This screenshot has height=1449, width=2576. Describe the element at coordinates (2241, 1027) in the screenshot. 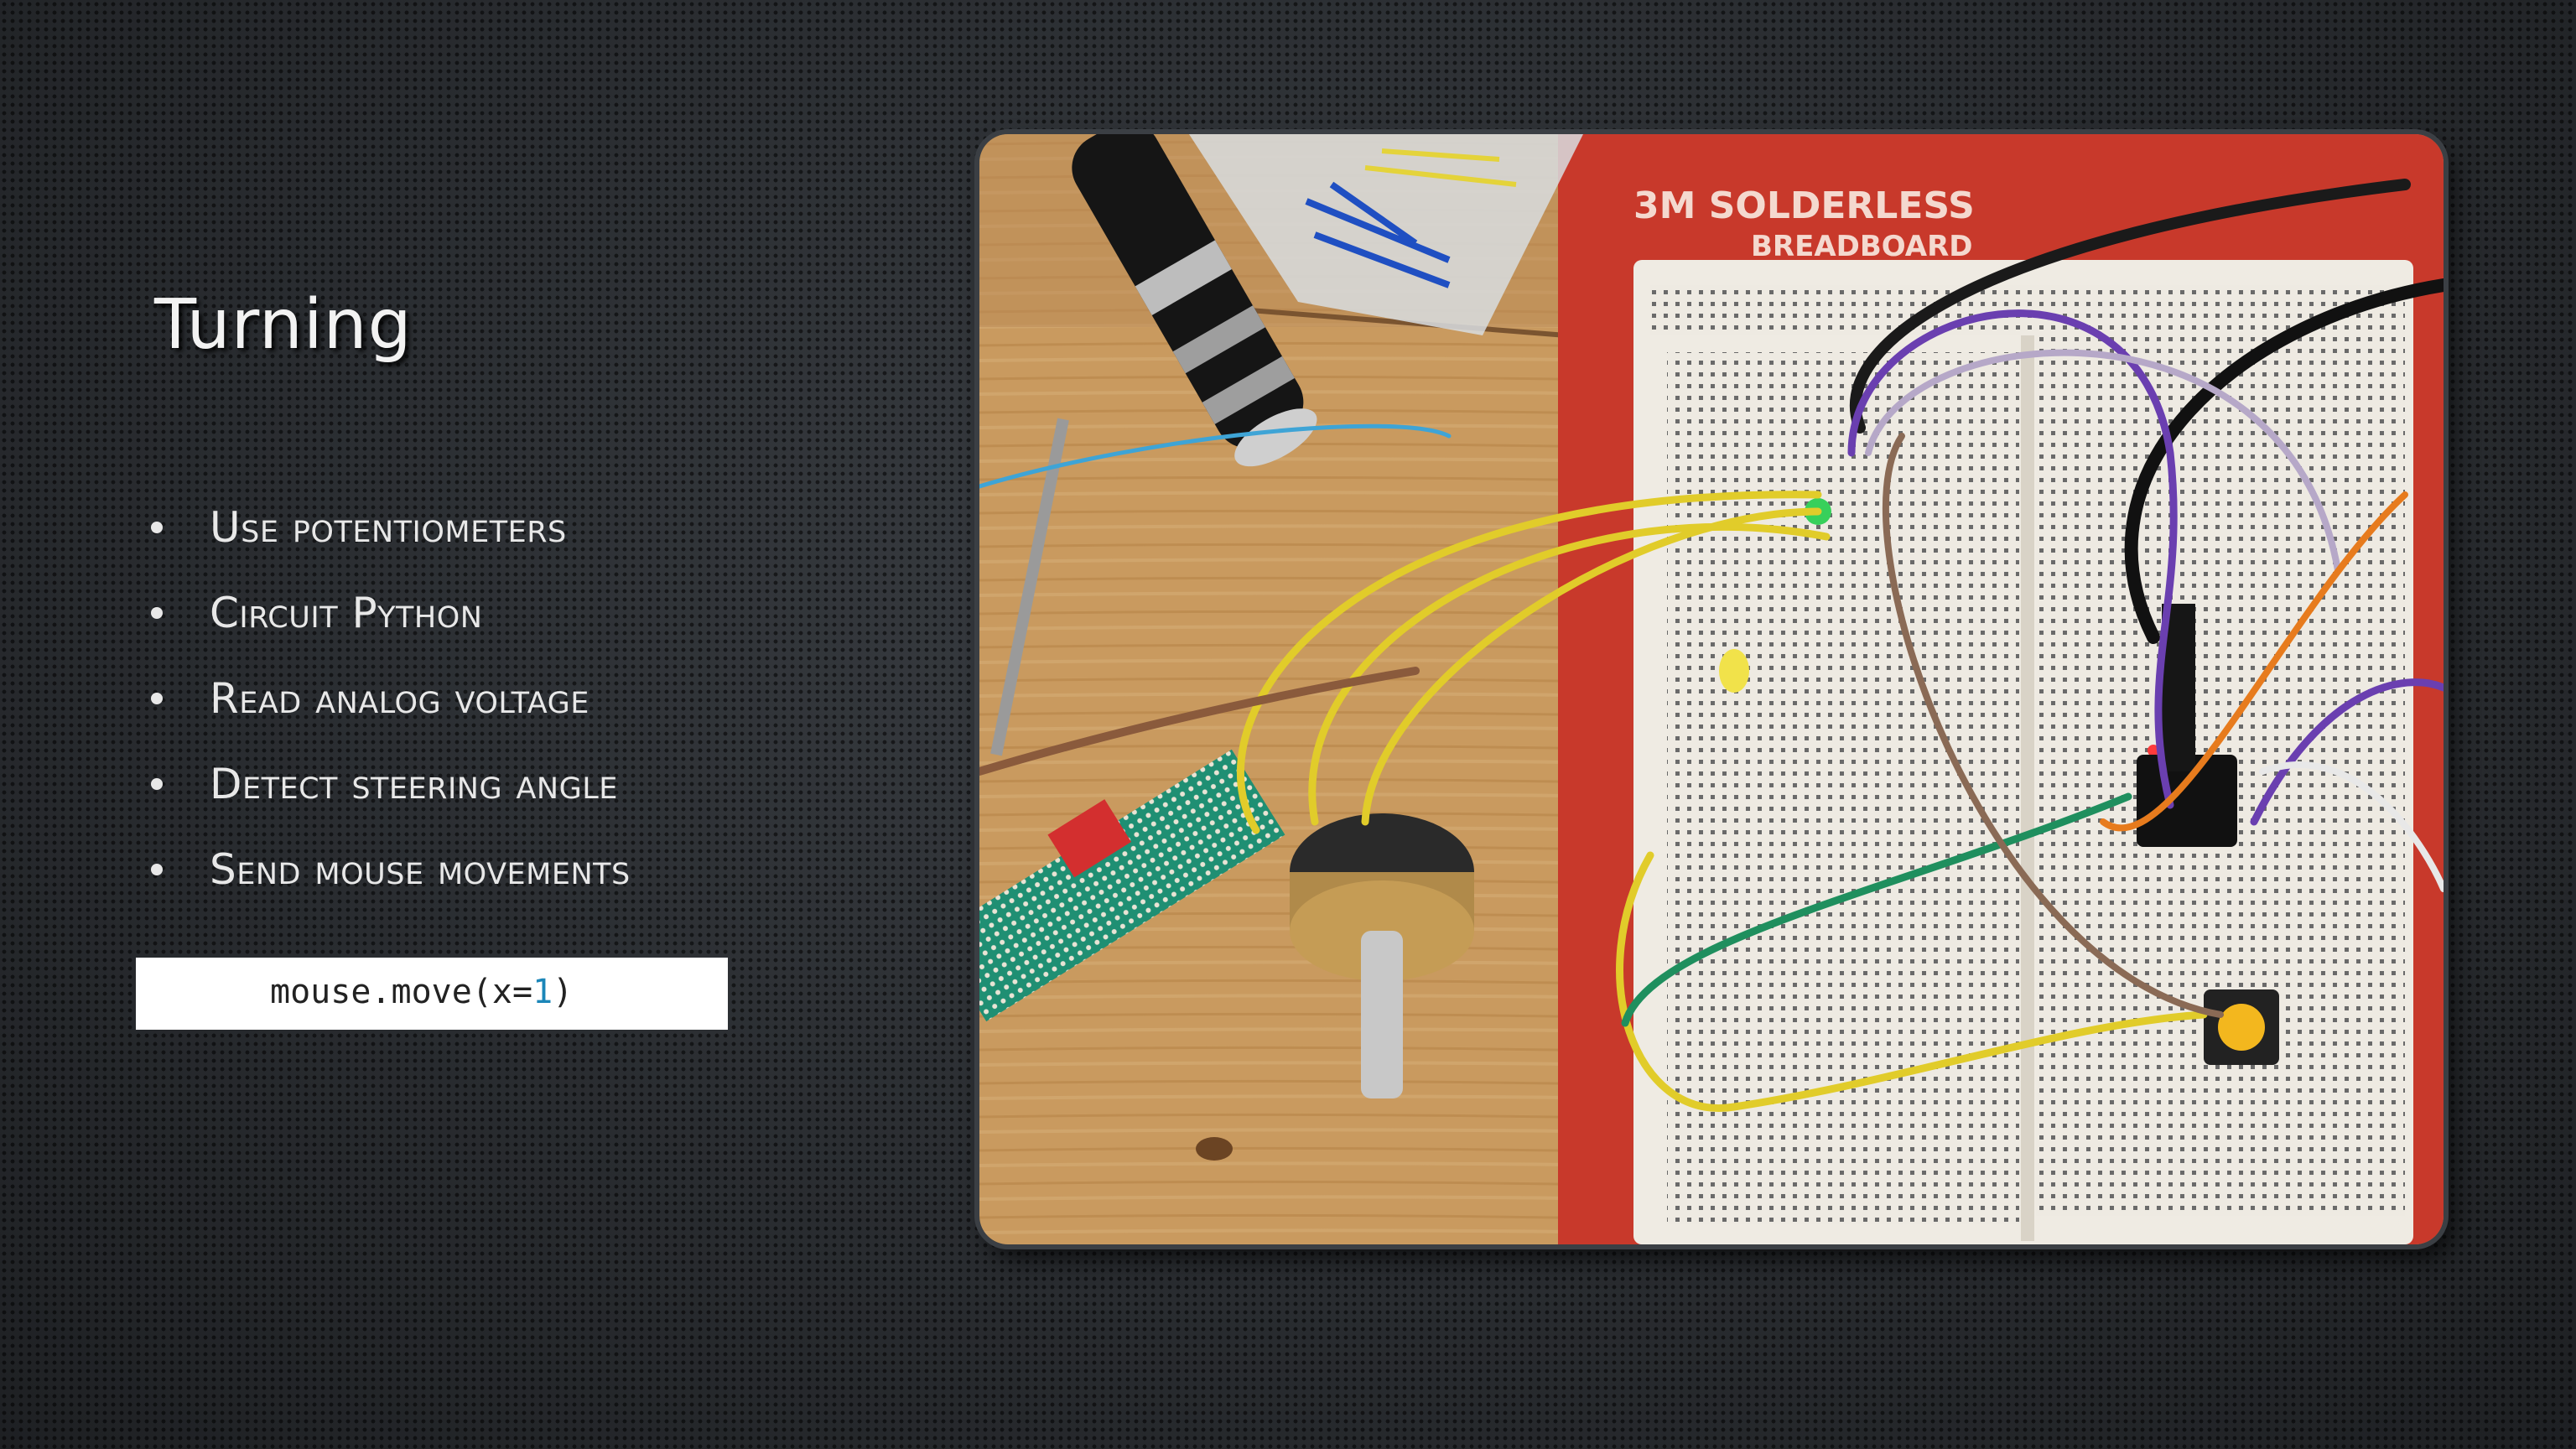

I see `push-button` at that location.